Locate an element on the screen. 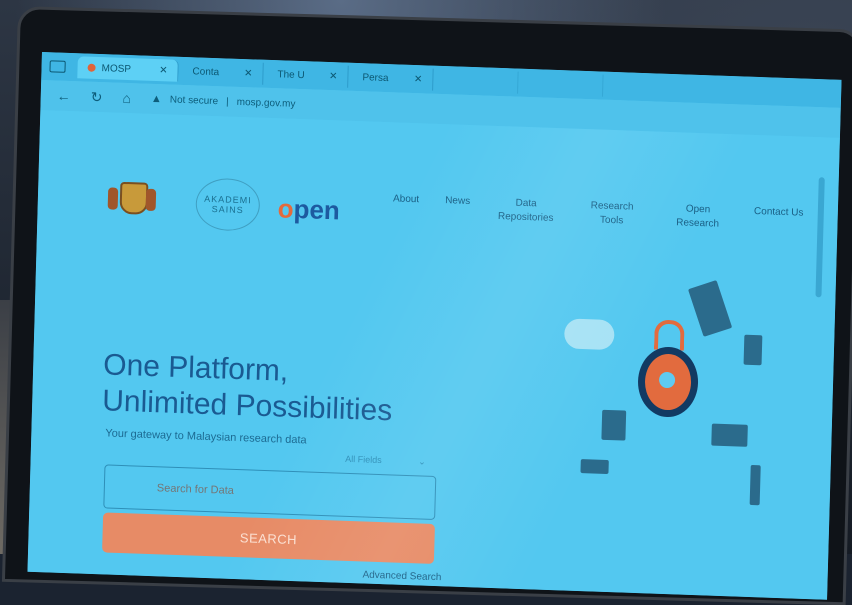 The height and width of the screenshot is (605, 852). url-field: ▲ Not secure | mosp.gov.my is located at coordinates (223, 101).